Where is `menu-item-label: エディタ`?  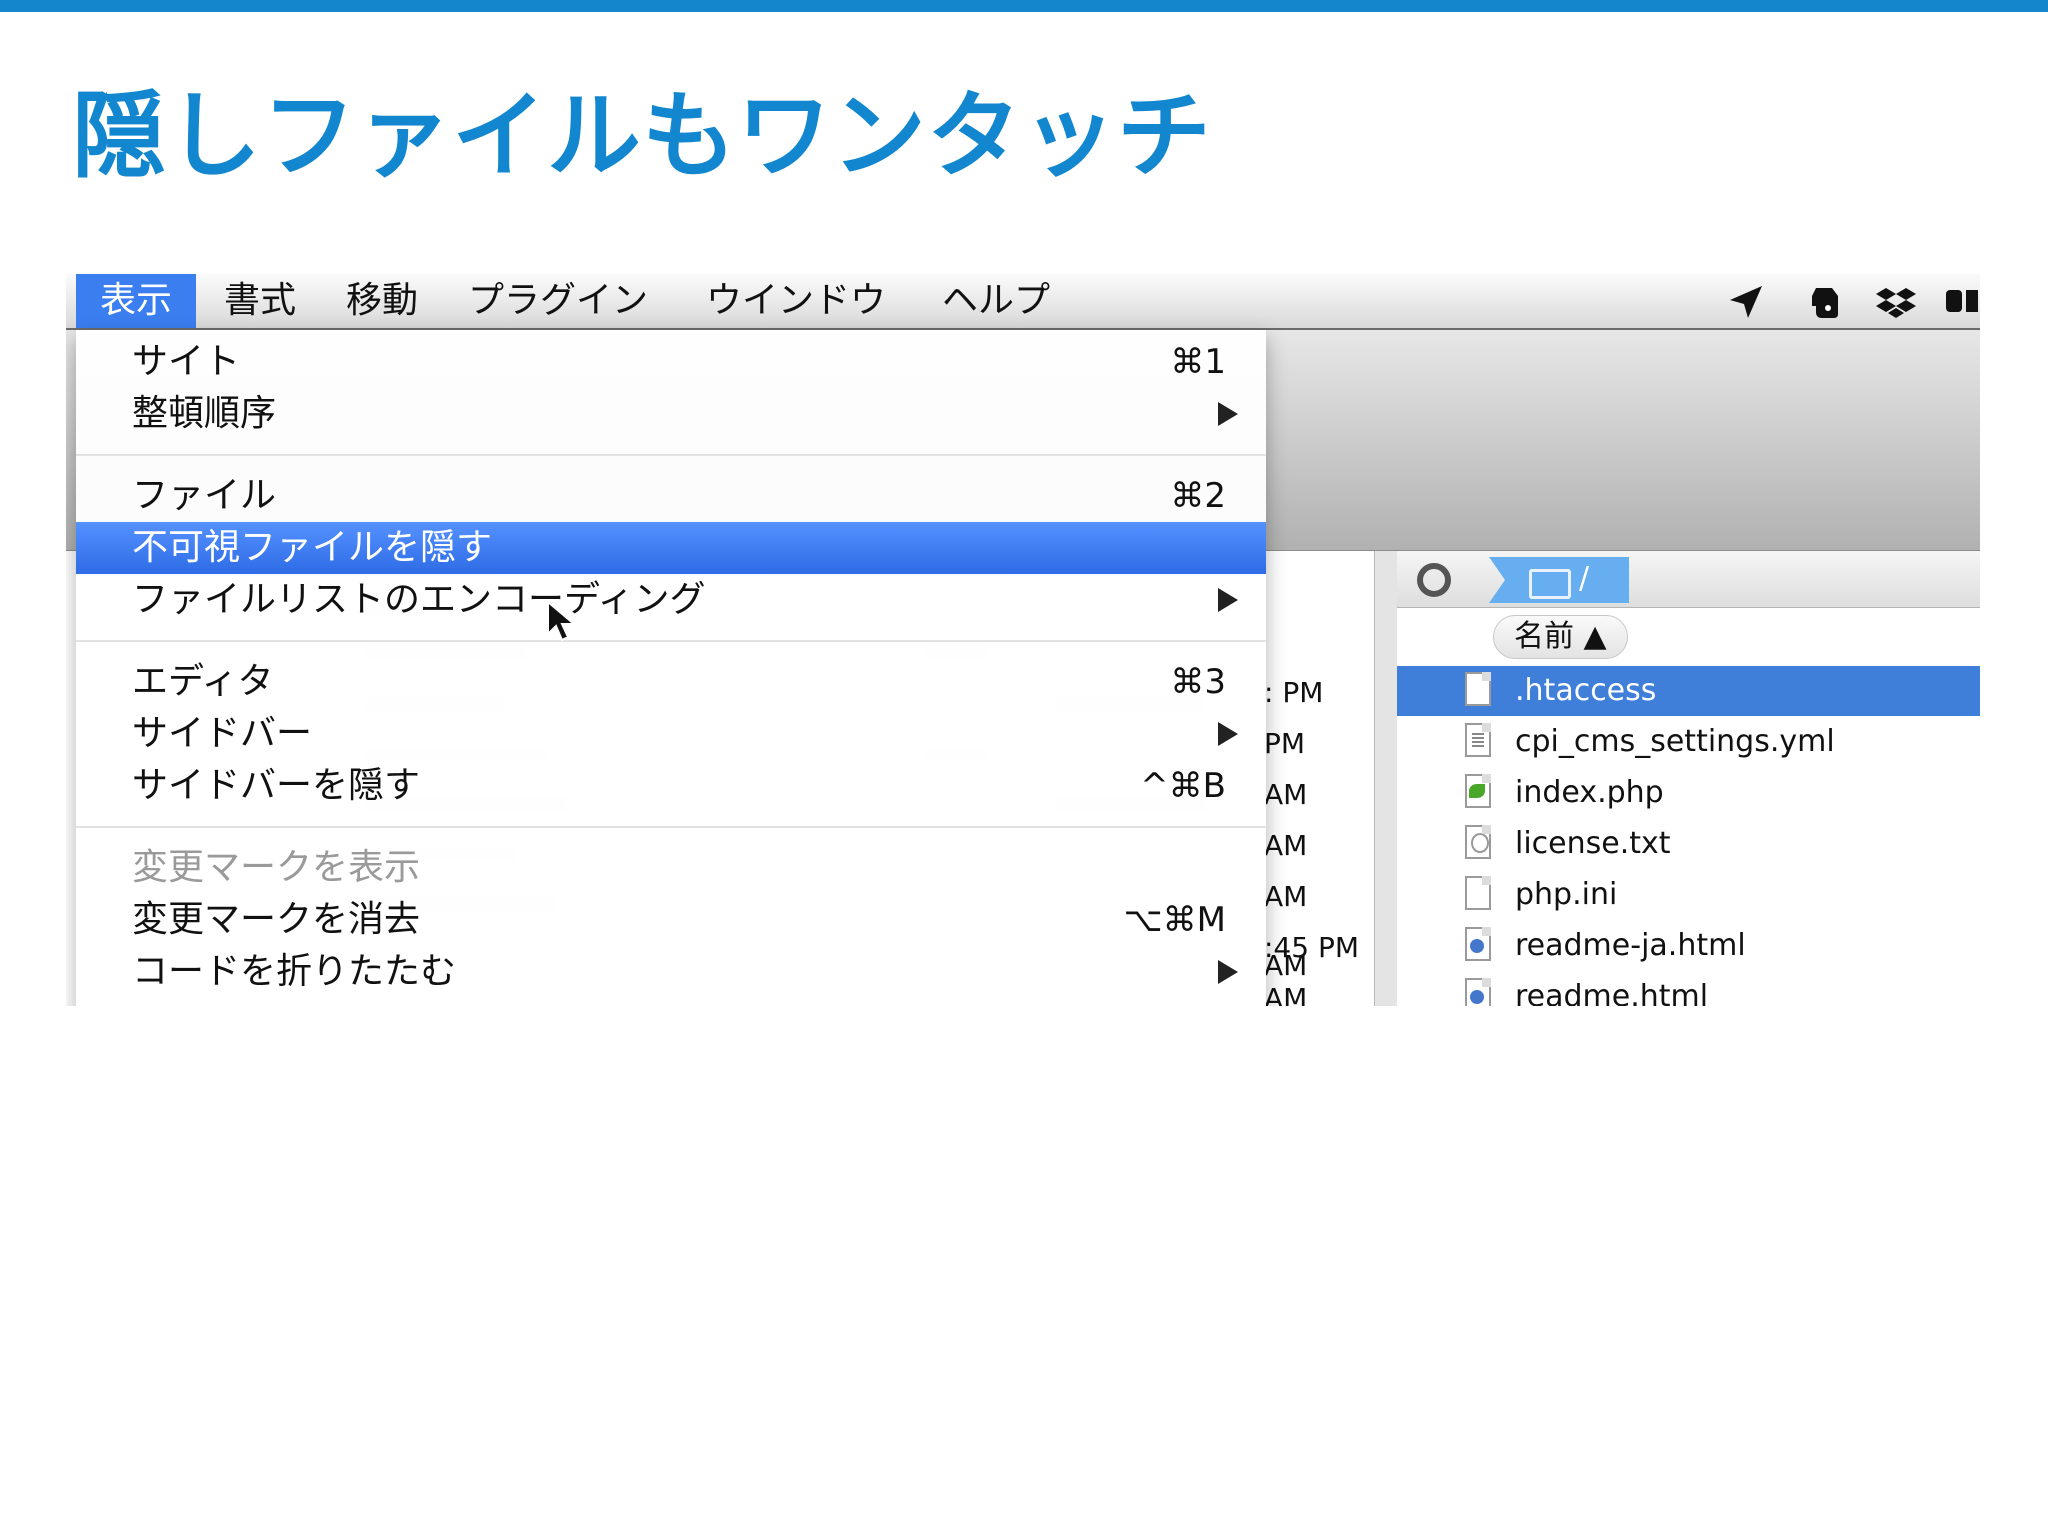
menu-item-label: エディタ is located at coordinates (203, 681).